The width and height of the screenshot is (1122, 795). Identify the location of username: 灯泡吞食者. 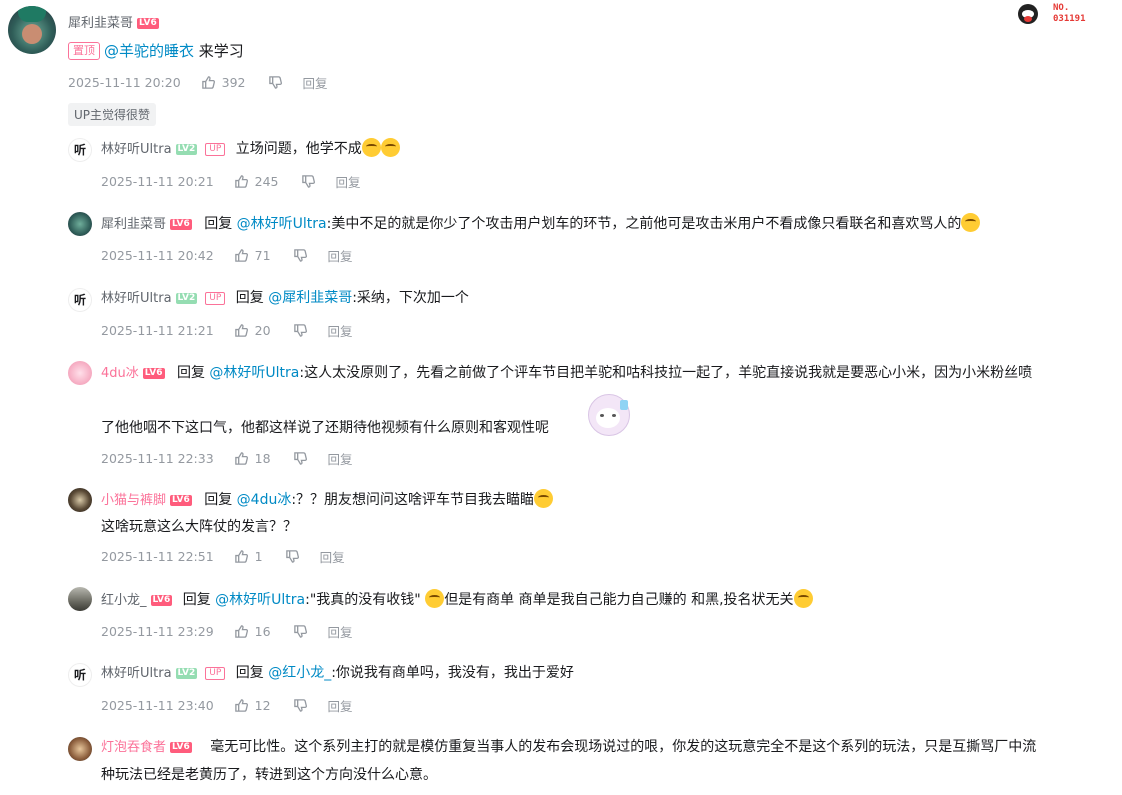
(133, 747).